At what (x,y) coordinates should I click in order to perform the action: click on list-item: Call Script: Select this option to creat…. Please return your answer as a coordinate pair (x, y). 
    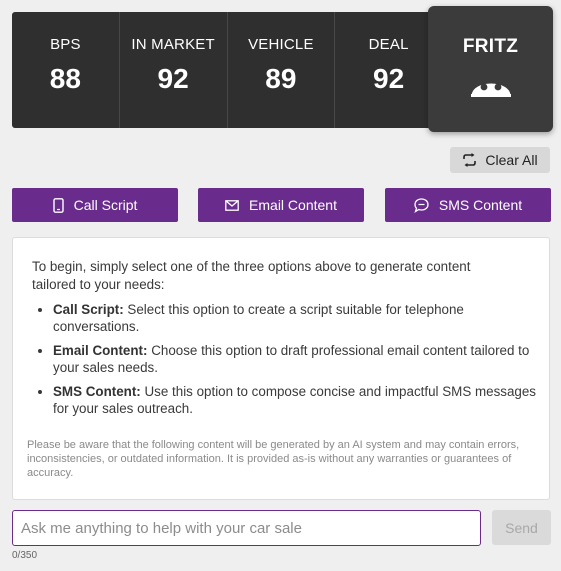
    Looking at the image, I should click on (298, 318).